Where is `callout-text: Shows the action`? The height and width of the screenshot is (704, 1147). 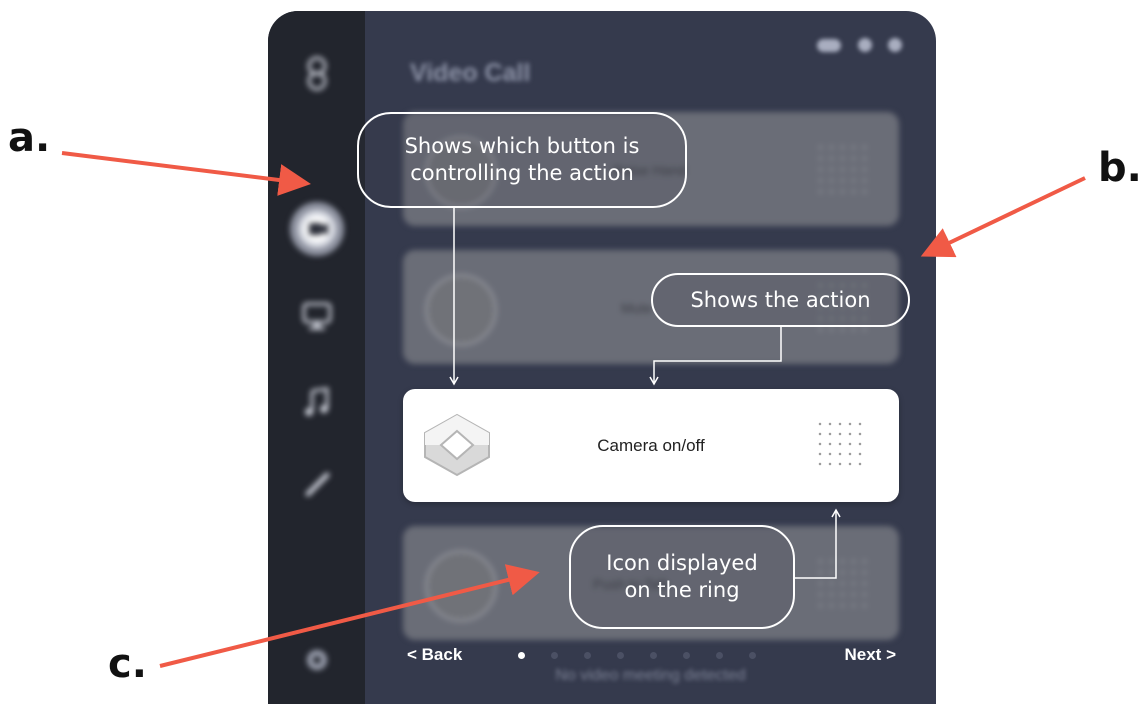 callout-text: Shows the action is located at coordinates (780, 299).